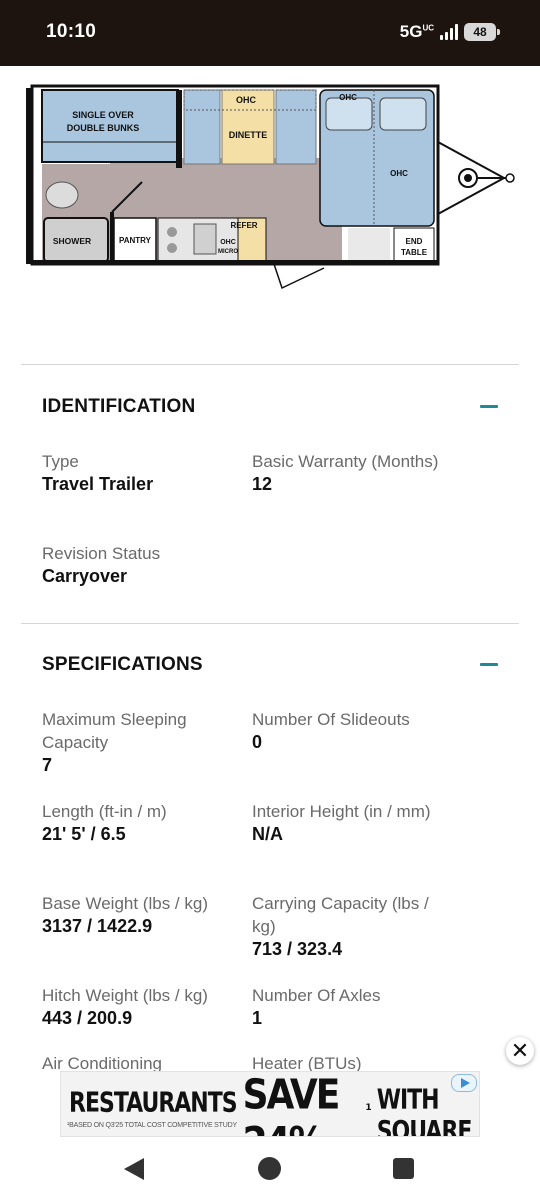  I want to click on divider-specifications, so click(270, 623).